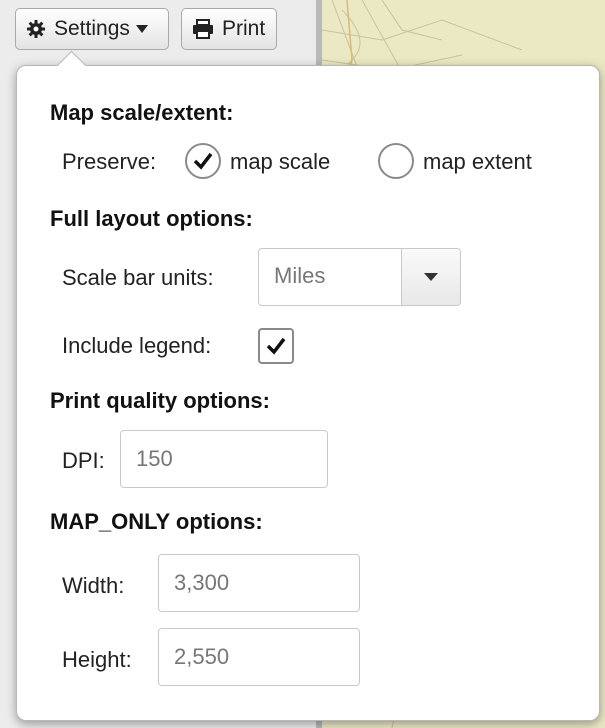 The height and width of the screenshot is (728, 605). What do you see at coordinates (142, 112) in the screenshot?
I see `scale-section-title: Map scale/extent:` at bounding box center [142, 112].